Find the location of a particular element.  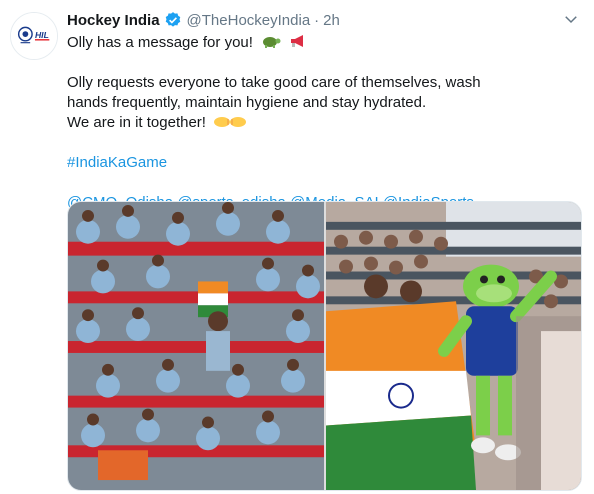

tweet-line: Olly has a message for you! is located at coordinates (324, 43).